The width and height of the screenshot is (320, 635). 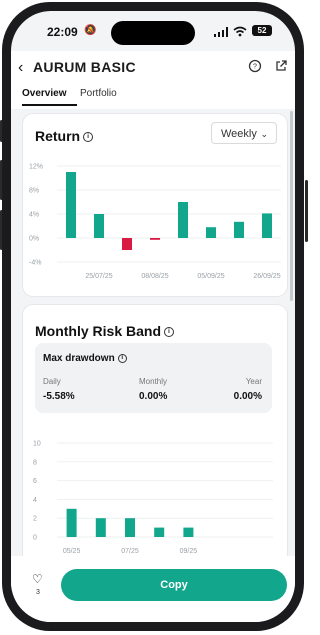 What do you see at coordinates (20, 68) in the screenshot?
I see `back-chevron-icon: ‹` at bounding box center [20, 68].